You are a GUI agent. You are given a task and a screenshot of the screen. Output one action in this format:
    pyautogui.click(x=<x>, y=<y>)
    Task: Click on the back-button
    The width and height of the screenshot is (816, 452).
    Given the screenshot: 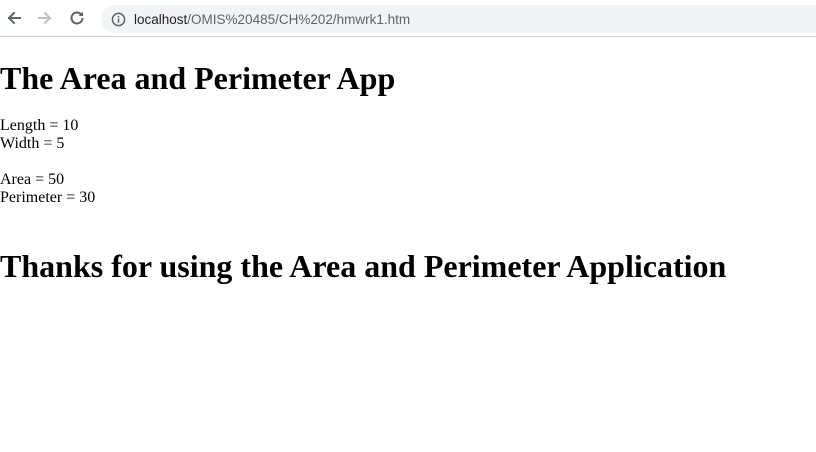 What is the action you would take?
    pyautogui.click(x=14, y=18)
    